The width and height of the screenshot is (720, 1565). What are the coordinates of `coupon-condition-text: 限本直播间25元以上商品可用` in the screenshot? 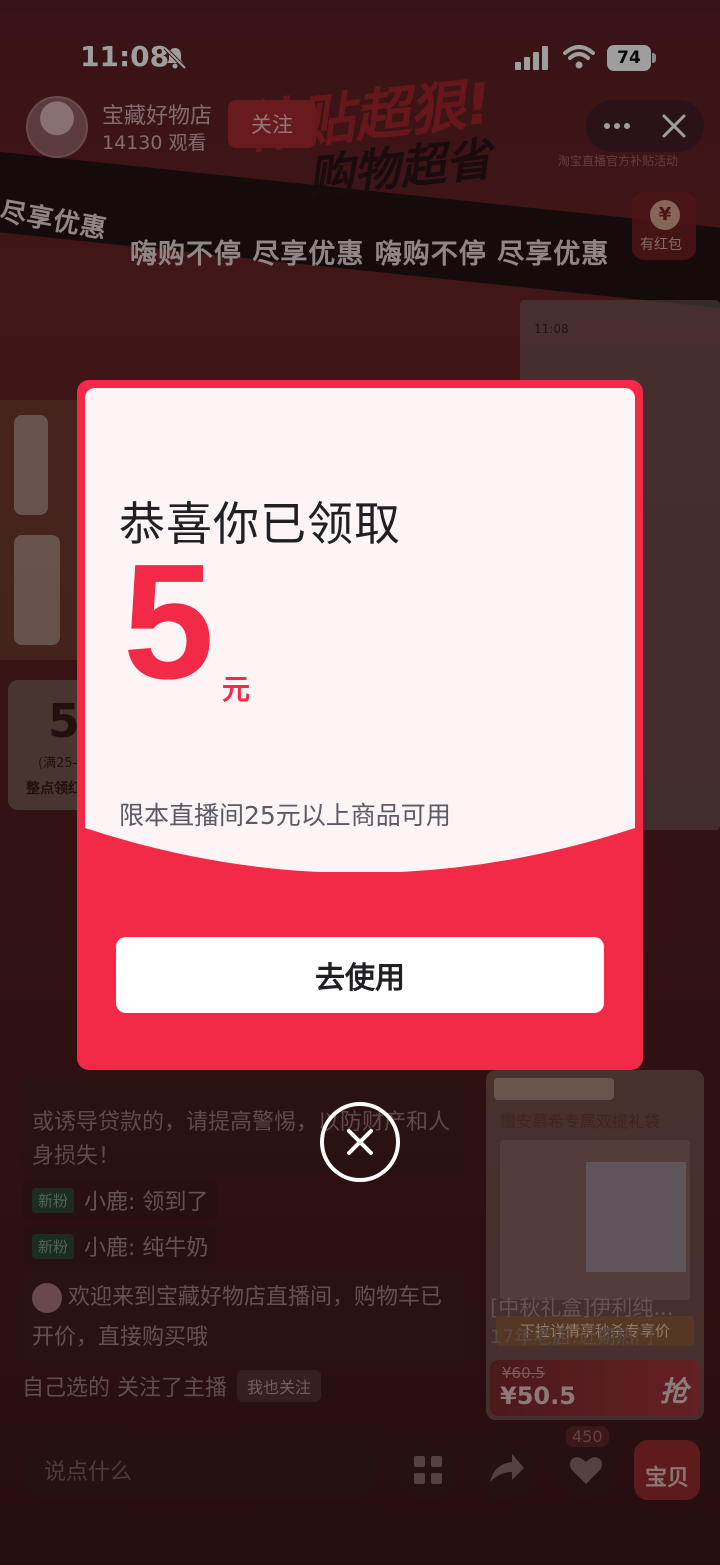 It's located at (285, 815).